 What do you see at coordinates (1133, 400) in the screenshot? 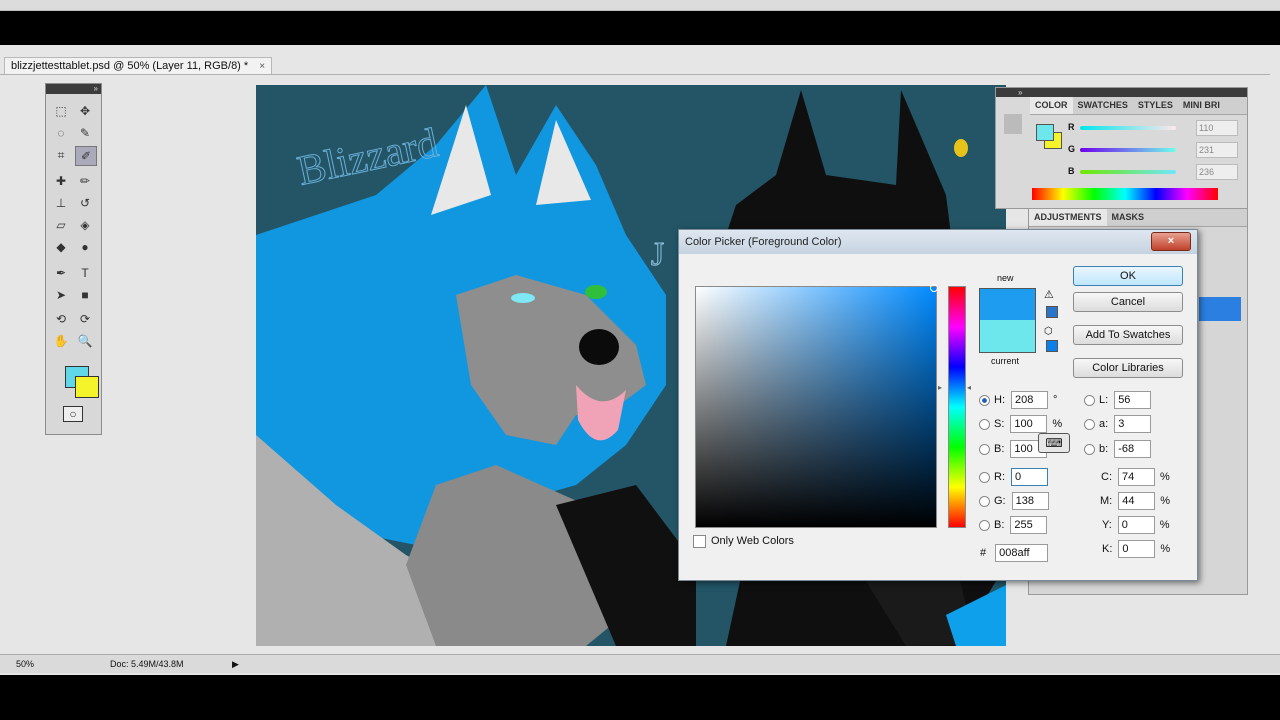
I see `input-l: 56` at bounding box center [1133, 400].